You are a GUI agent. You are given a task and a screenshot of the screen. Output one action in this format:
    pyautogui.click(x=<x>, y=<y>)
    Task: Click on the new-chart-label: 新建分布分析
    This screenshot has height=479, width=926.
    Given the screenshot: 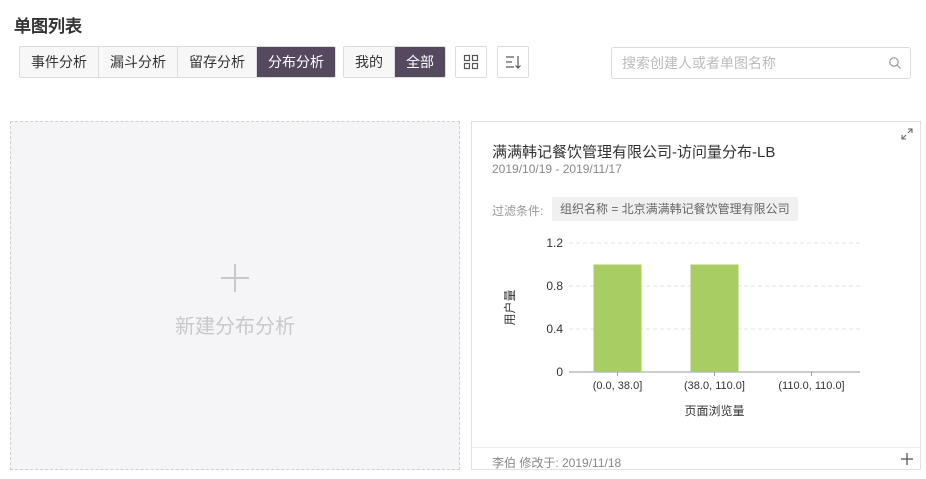 What is the action you would take?
    pyautogui.click(x=235, y=327)
    